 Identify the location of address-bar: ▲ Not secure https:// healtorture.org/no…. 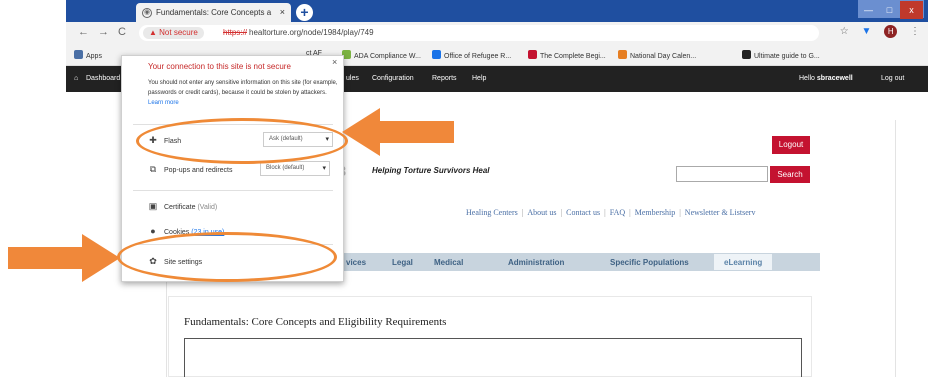
(479, 33).